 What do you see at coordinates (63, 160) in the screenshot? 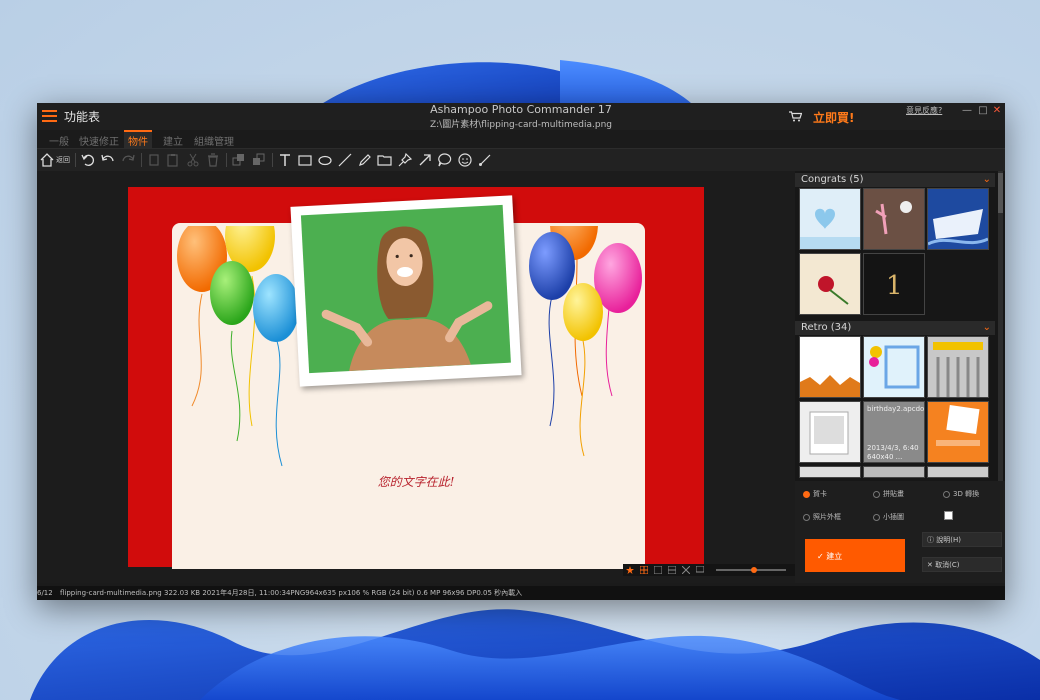
I see `home-label: 返回` at bounding box center [63, 160].